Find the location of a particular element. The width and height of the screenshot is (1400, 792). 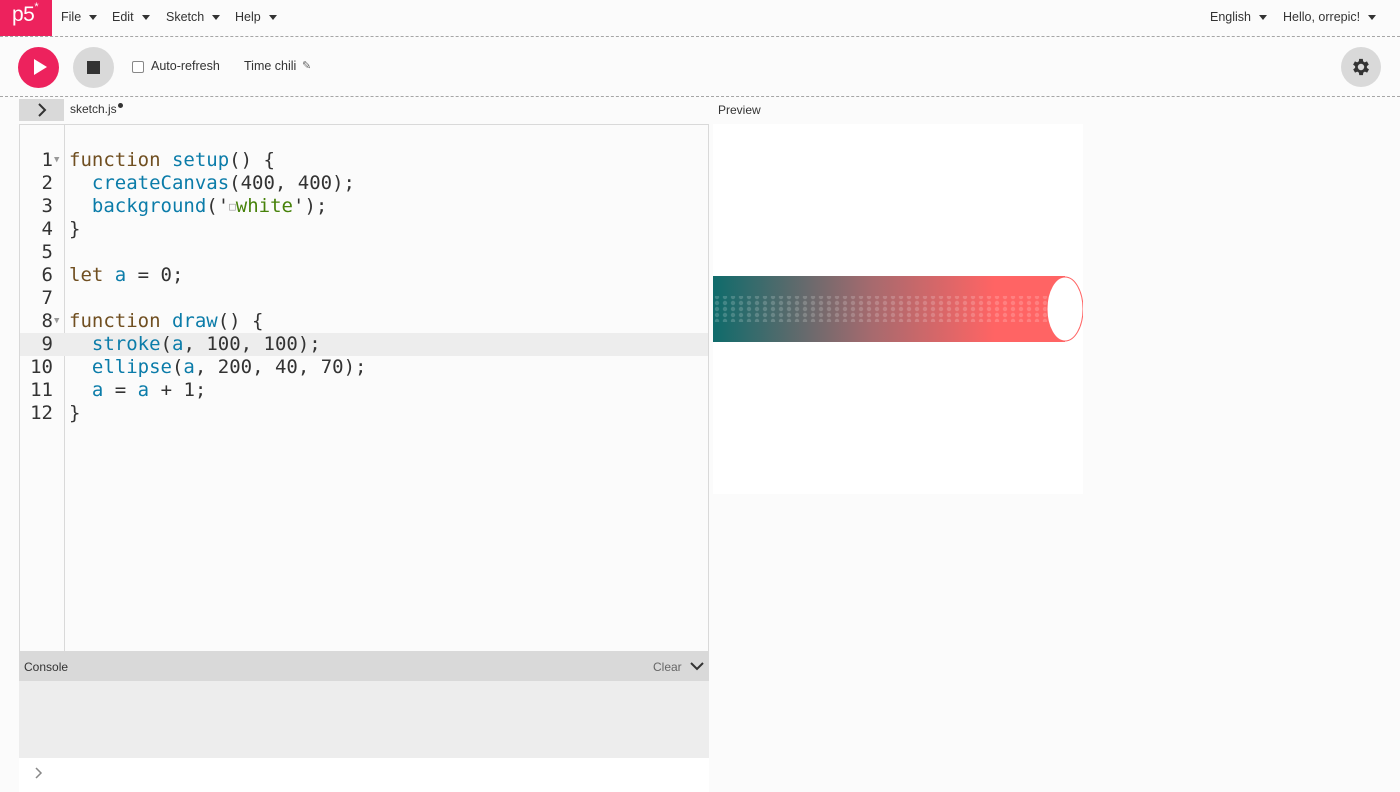

line-number: 9 is located at coordinates (47, 344).